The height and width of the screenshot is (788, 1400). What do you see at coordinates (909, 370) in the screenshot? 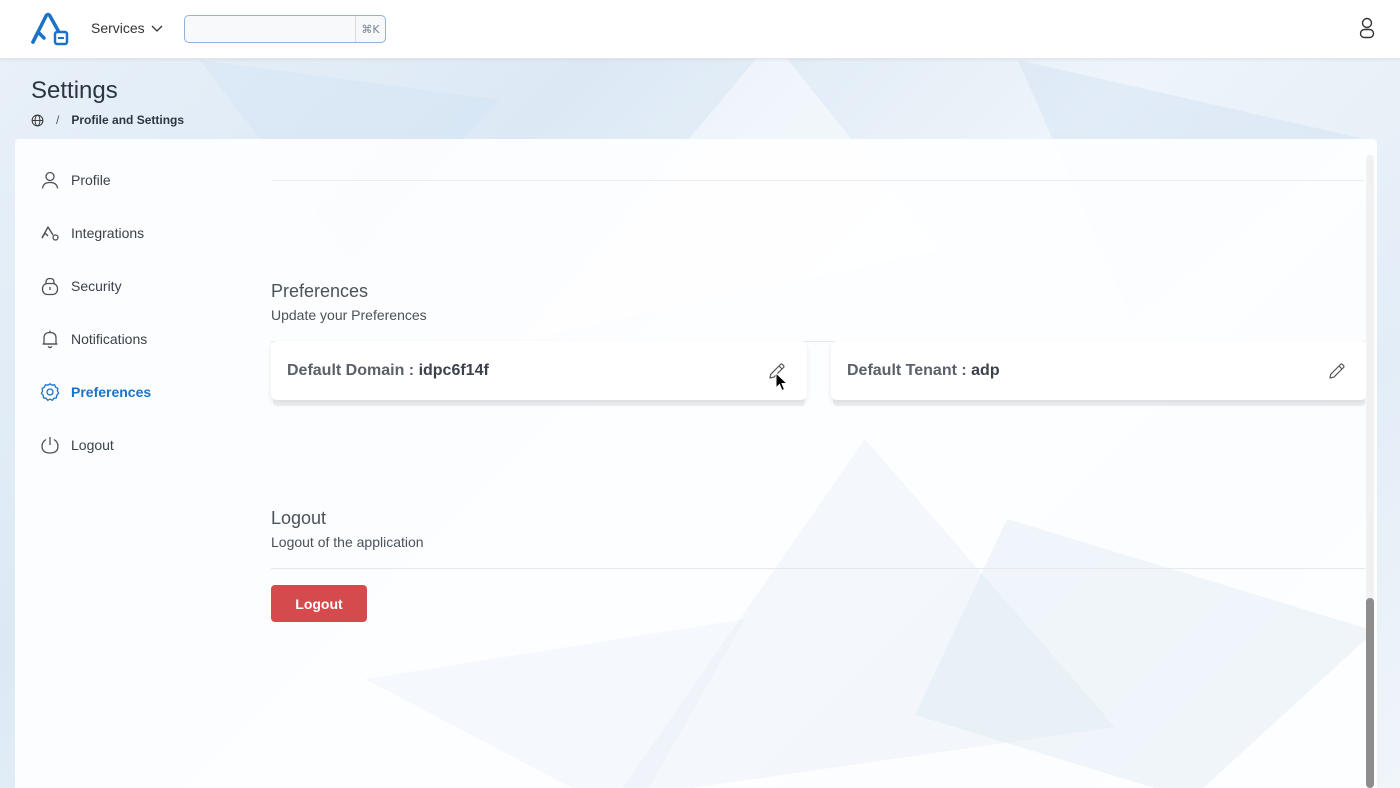
I see `default-tenant-label: Default Tenant :` at bounding box center [909, 370].